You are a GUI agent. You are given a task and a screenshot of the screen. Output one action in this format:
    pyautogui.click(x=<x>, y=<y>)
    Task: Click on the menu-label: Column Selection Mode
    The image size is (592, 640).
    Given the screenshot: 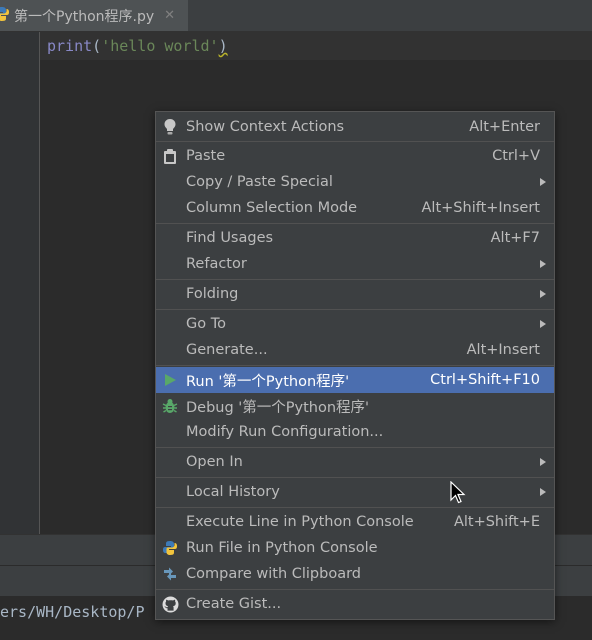 What is the action you would take?
    pyautogui.click(x=272, y=208)
    